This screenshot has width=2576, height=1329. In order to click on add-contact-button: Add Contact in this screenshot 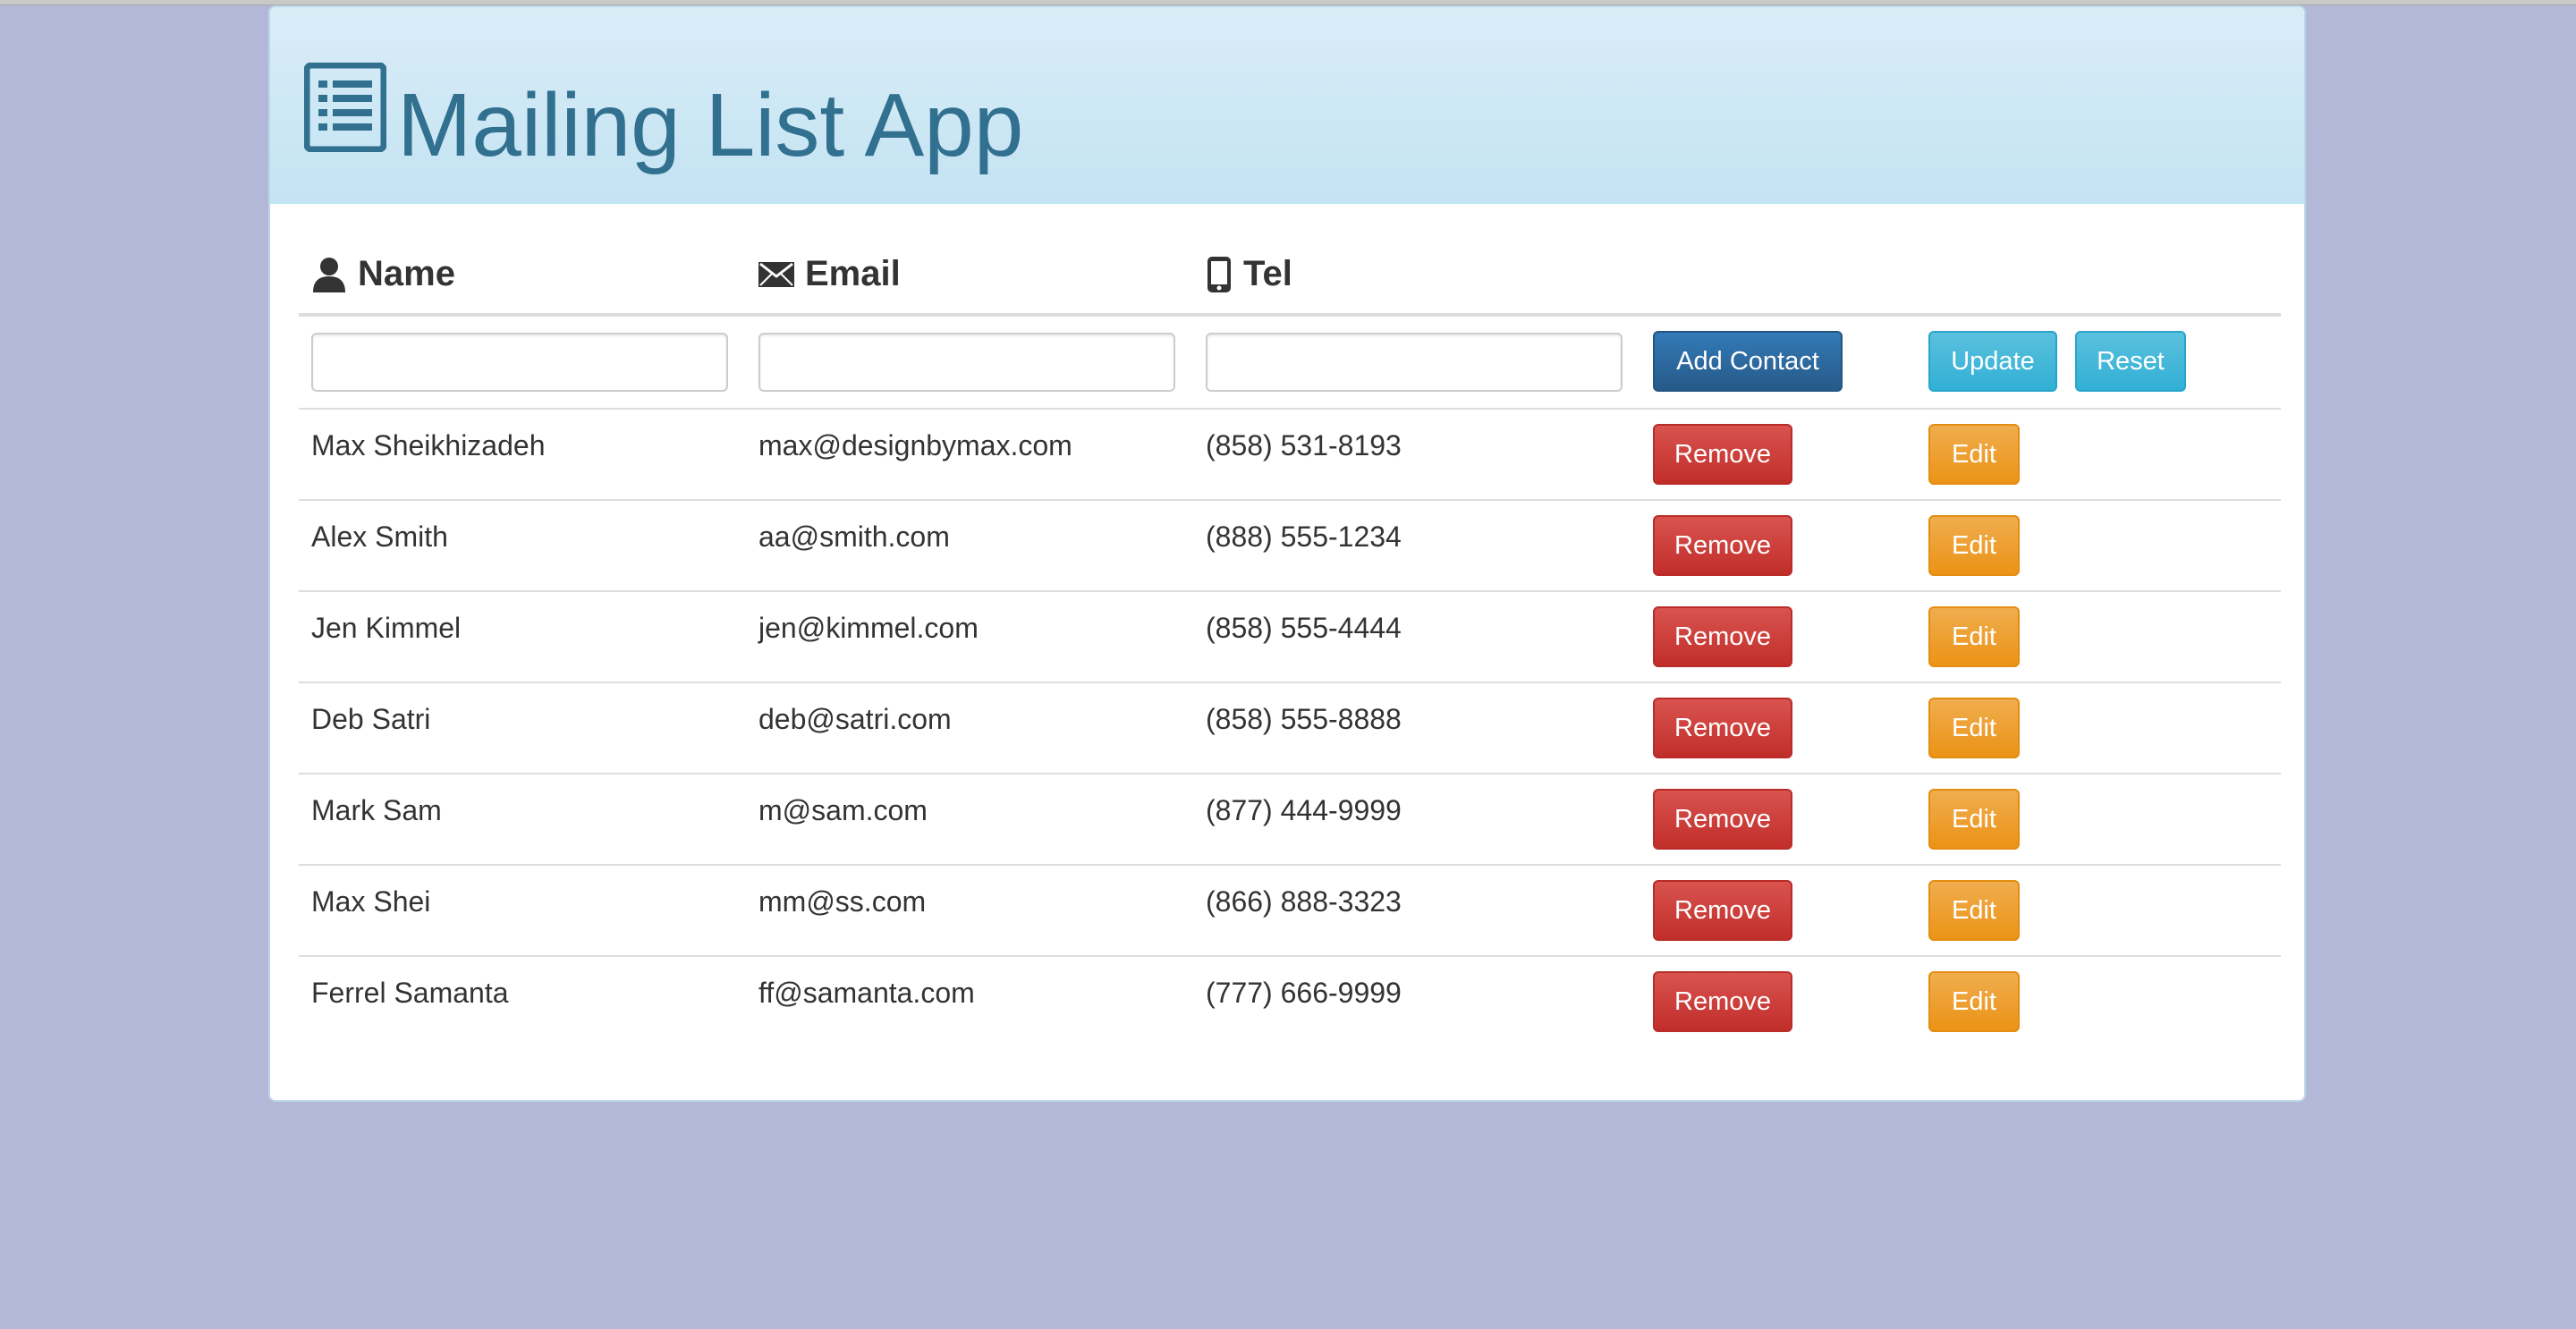, I will do `click(1748, 361)`.